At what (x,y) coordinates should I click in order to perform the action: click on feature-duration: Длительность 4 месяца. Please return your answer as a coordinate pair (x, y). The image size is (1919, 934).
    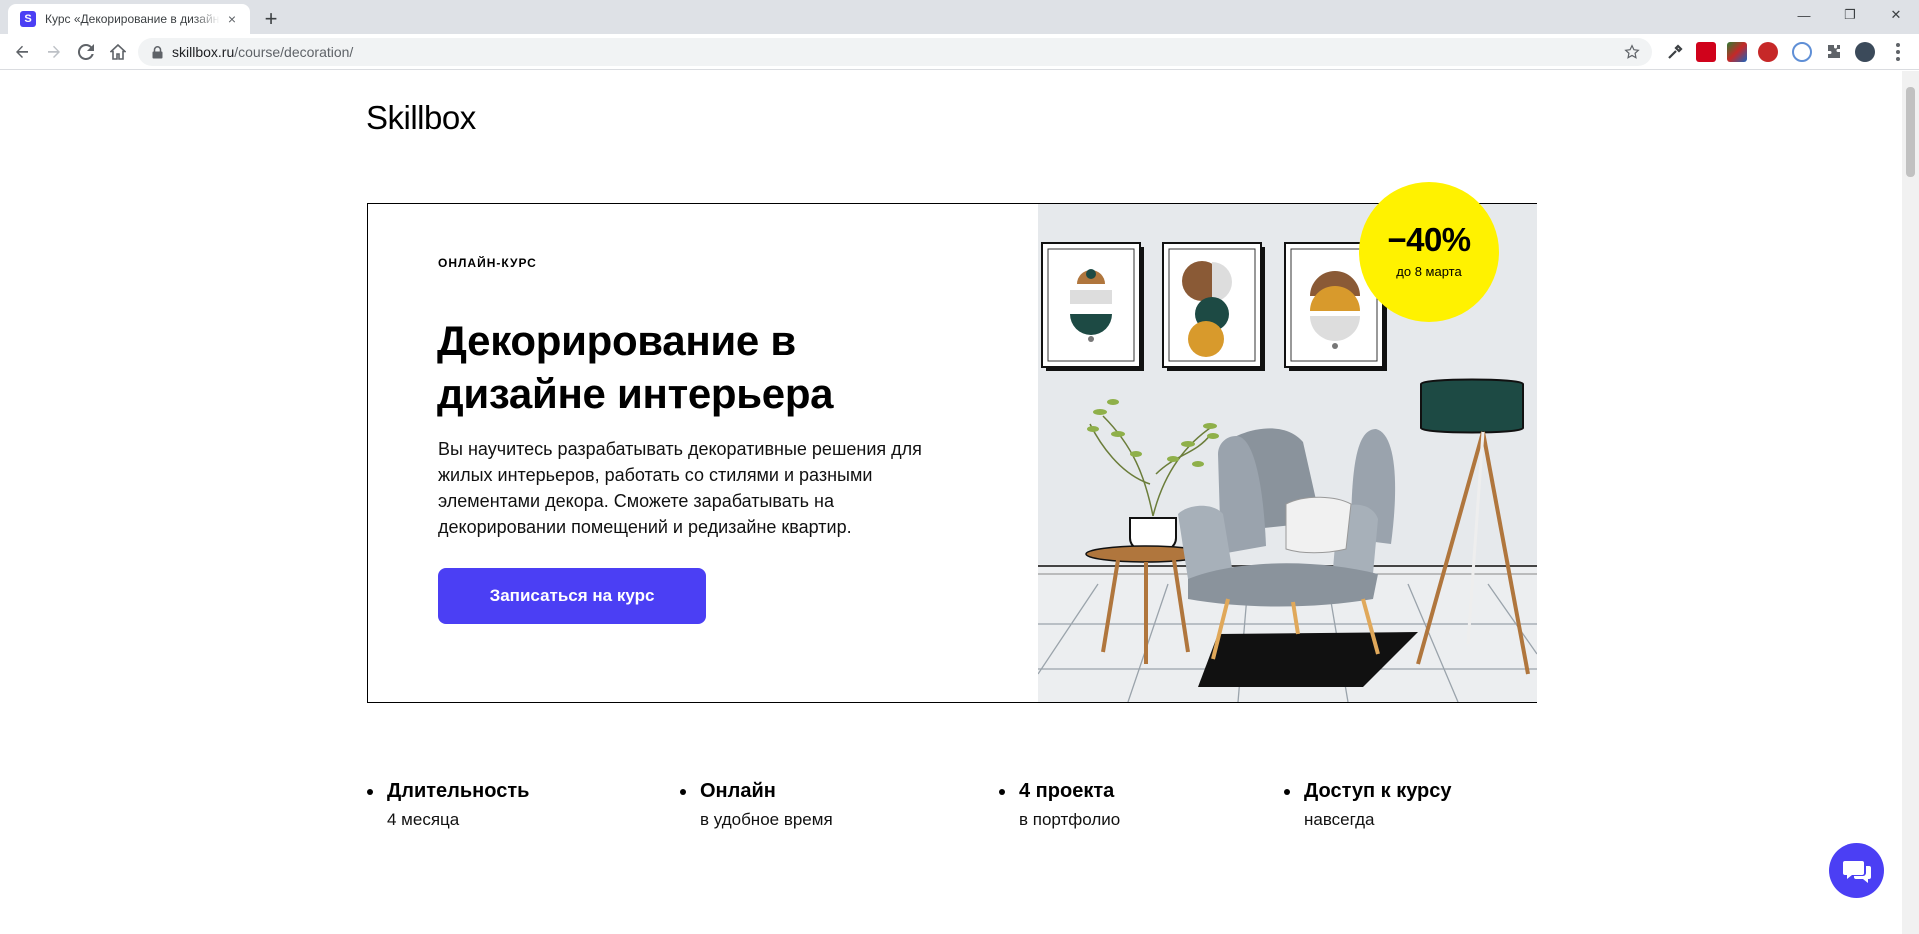
    Looking at the image, I should click on (447, 804).